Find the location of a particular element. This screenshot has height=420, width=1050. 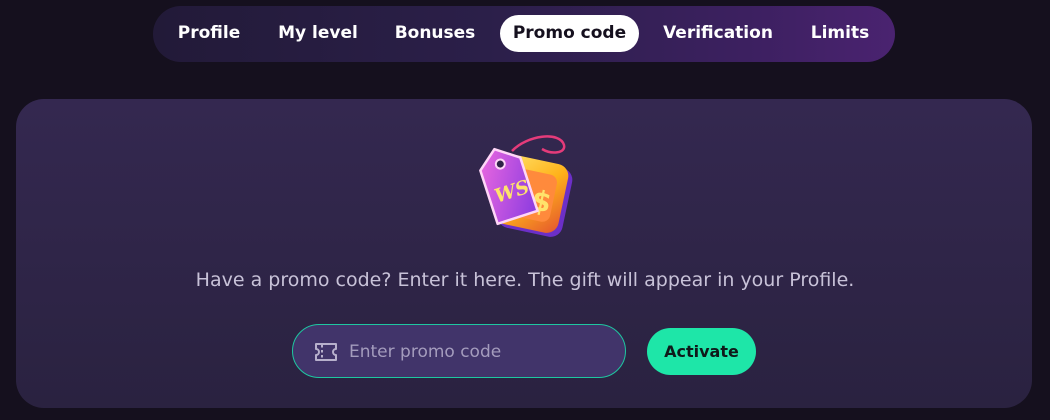

tab-limits: Limits is located at coordinates (840, 33).